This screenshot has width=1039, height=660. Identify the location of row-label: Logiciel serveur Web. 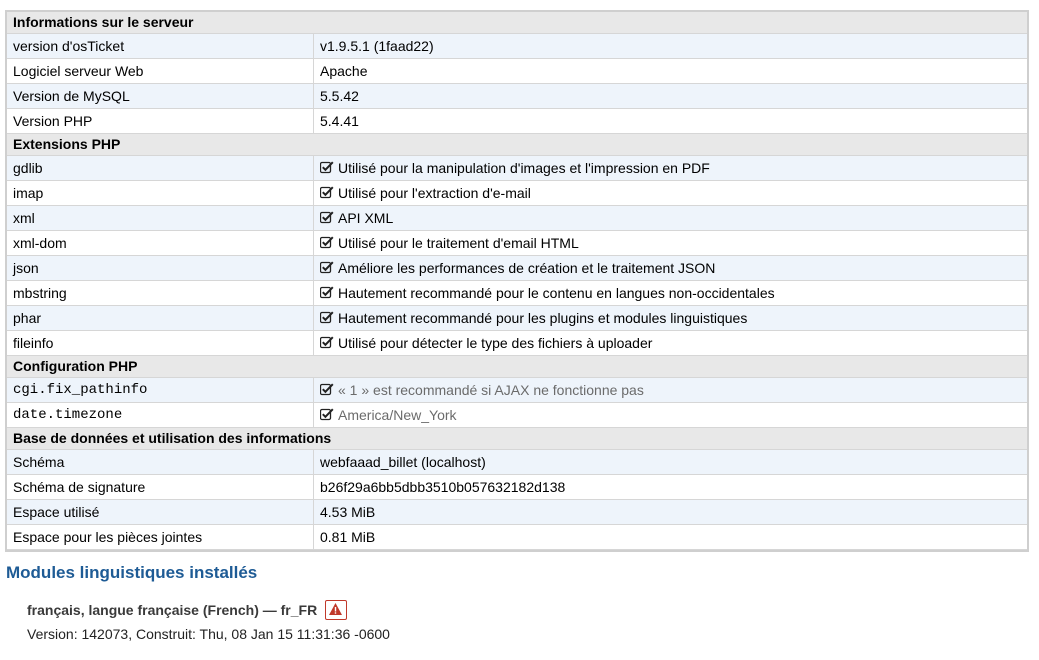
(160, 71).